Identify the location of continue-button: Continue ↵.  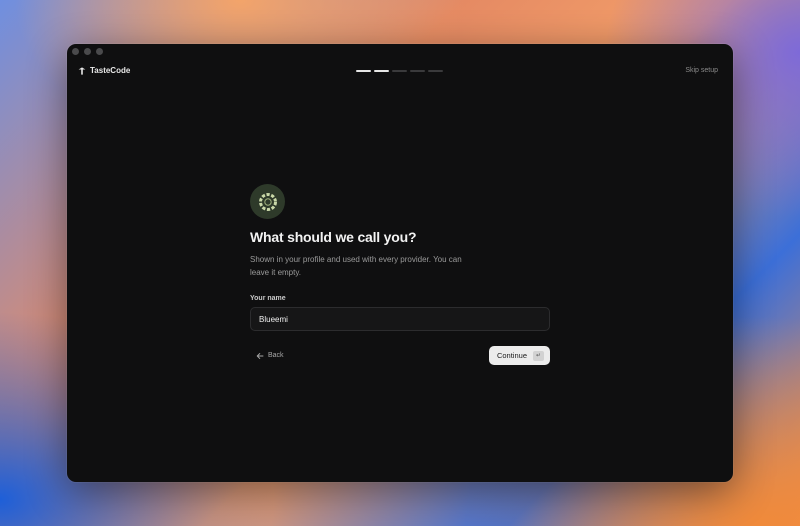
(519, 355).